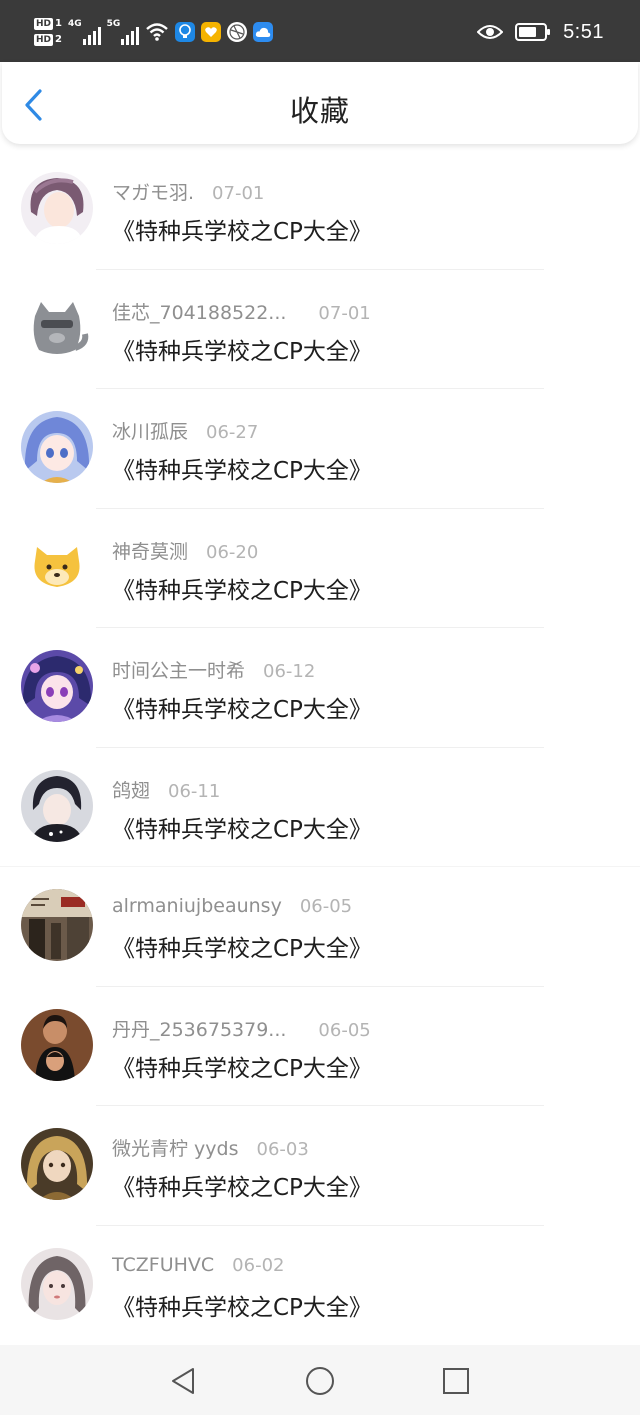  Describe the element at coordinates (320, 1286) in the screenshot. I see `list-item: TCZFUHVC 06-02 《特种兵学校之CP大全》` at that location.